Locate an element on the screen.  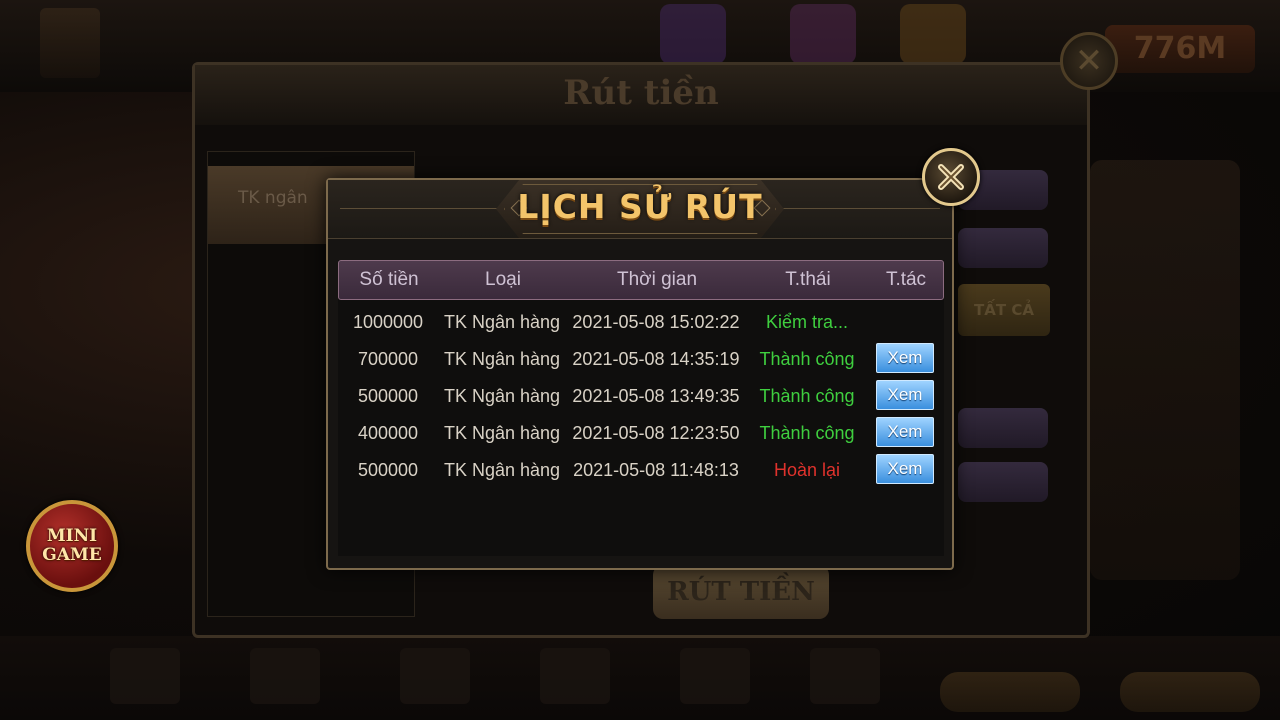
column-header-status: T.thái is located at coordinates (808, 279).